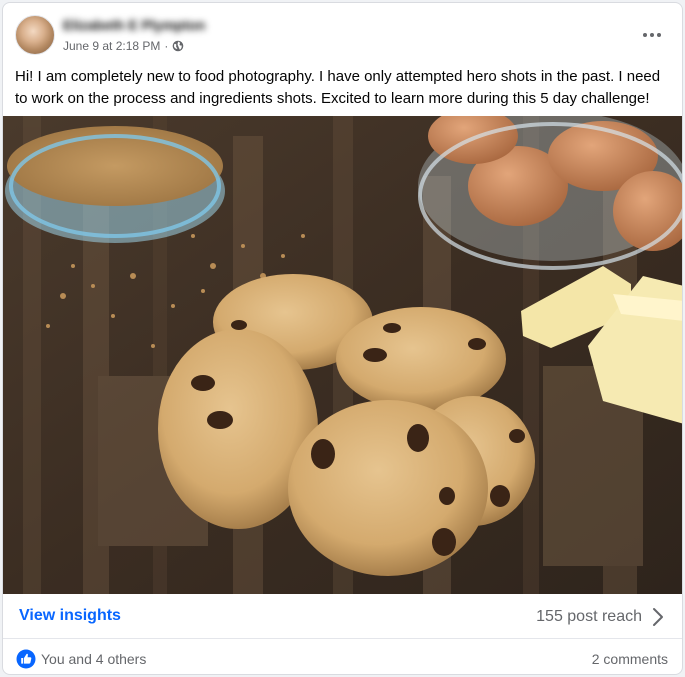 This screenshot has height=677, width=685. I want to click on post-reach: 155 post reach, so click(600, 617).